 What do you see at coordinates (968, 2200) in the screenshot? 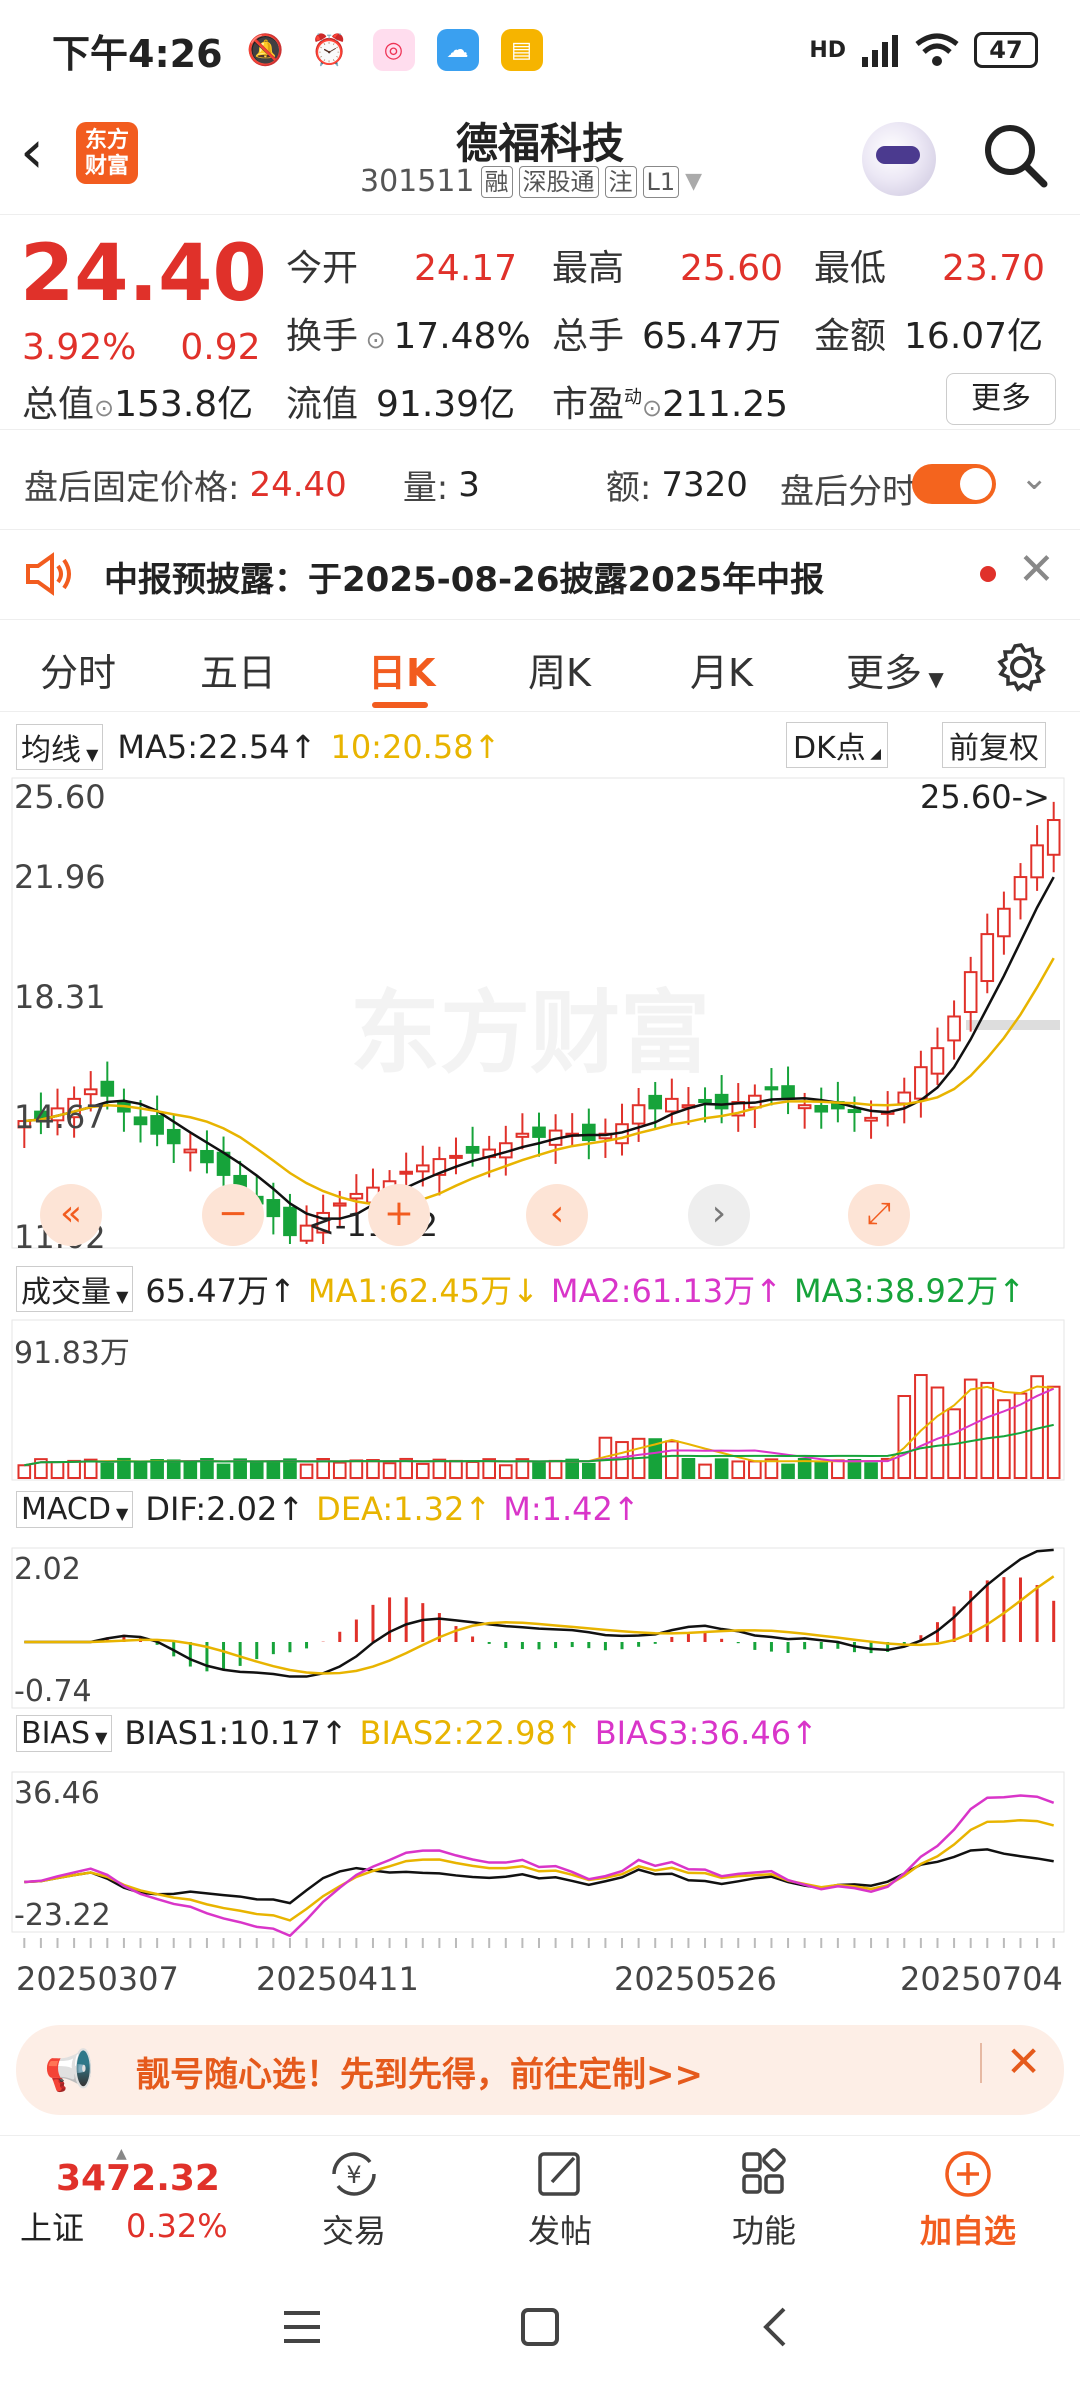
I see `nav-add-watchlist: 加自选` at bounding box center [968, 2200].